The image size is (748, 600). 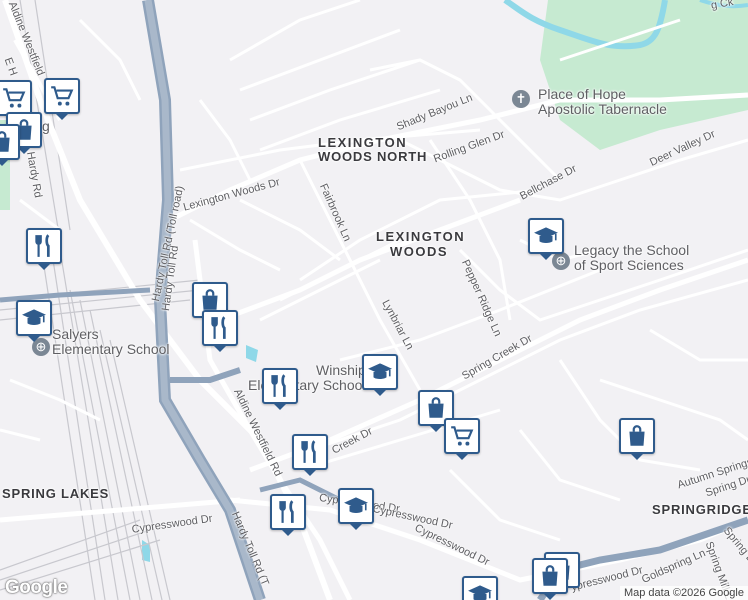 I want to click on poi-salyers-2: Elementary School, so click(x=111, y=349).